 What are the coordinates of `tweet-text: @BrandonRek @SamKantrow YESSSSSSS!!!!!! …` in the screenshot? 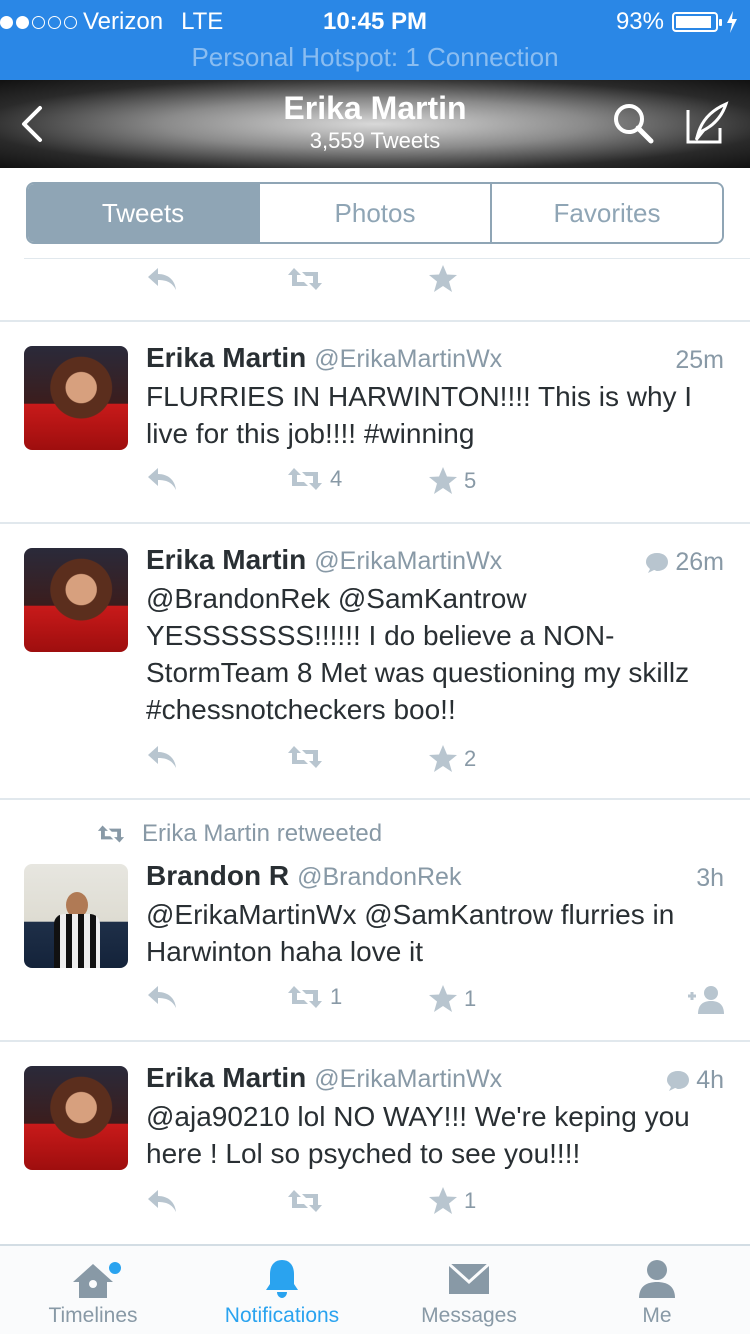 It's located at (418, 654).